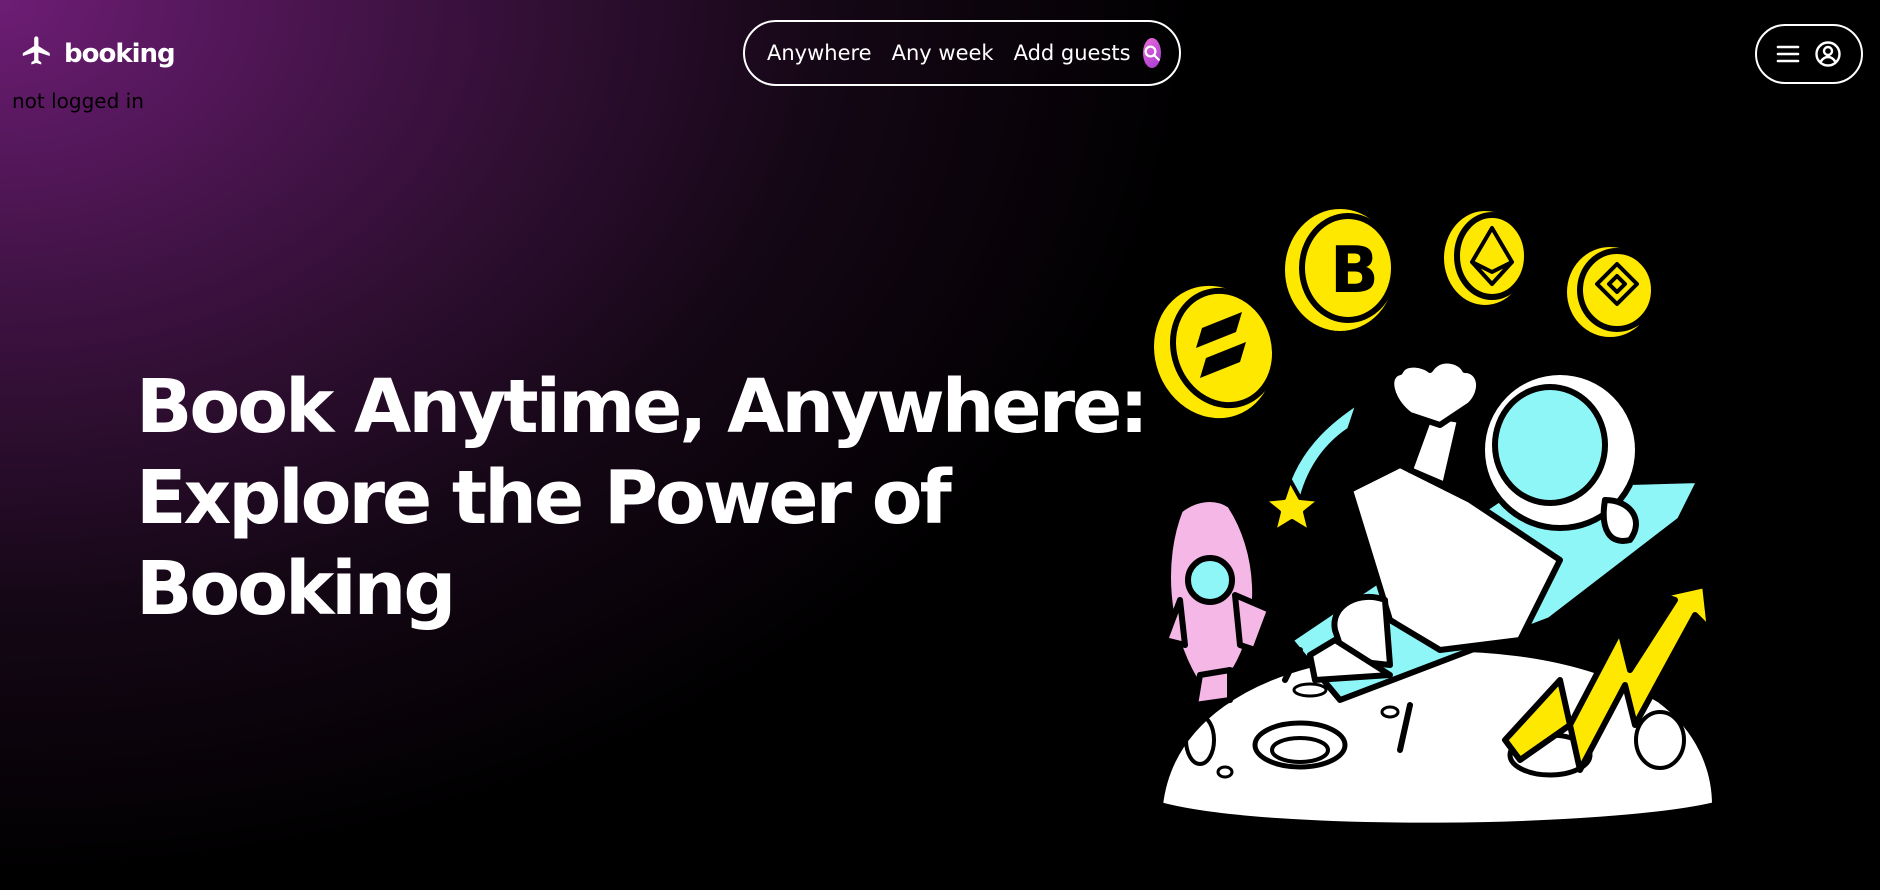  I want to click on login-status-text: not logged in, so click(78, 101).